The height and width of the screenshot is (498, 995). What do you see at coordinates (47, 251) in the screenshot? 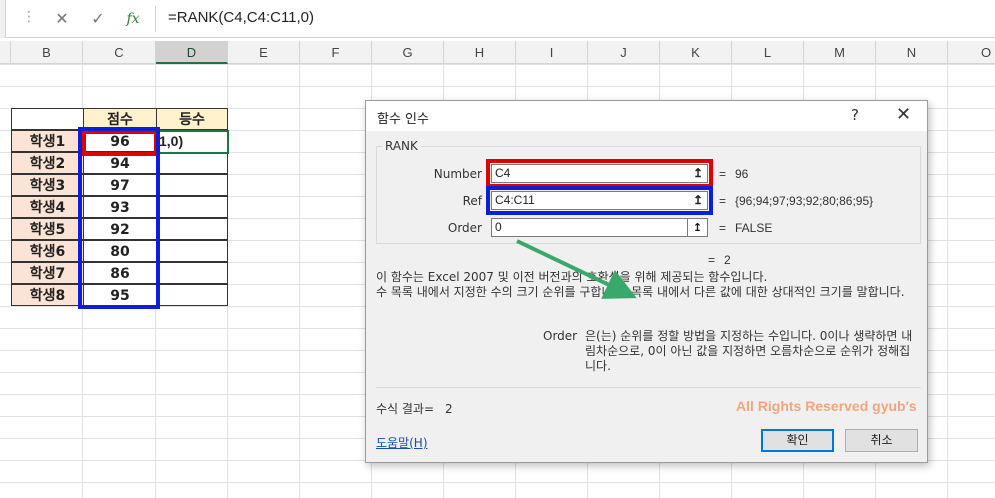
I see `student-name-cell: 학생6` at bounding box center [47, 251].